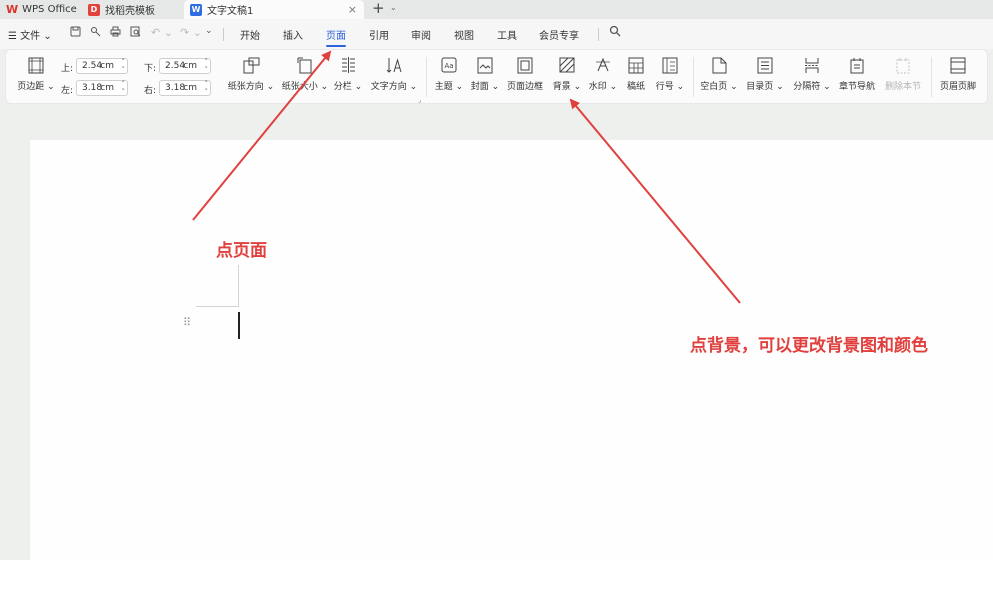 This screenshot has height=613, width=993. I want to click on arrow-to-background, so click(655, 201).